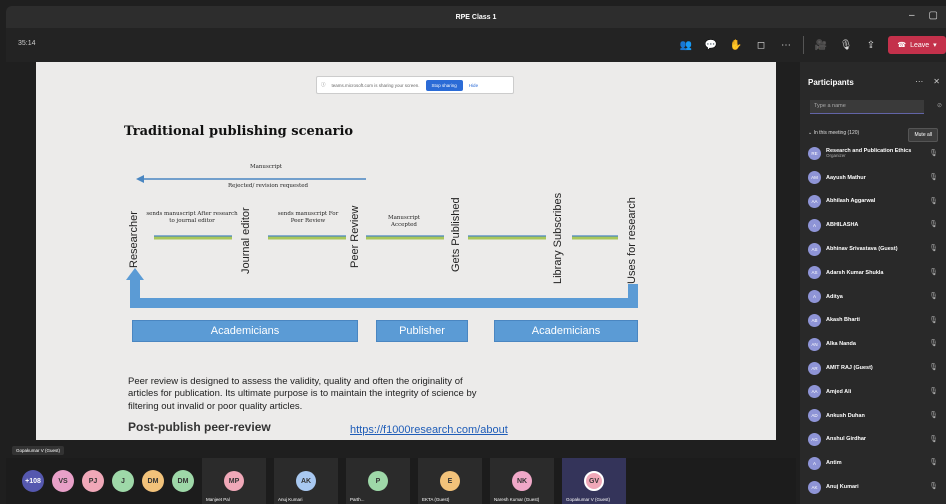  I want to click on avatar: NK, so click(522, 481).